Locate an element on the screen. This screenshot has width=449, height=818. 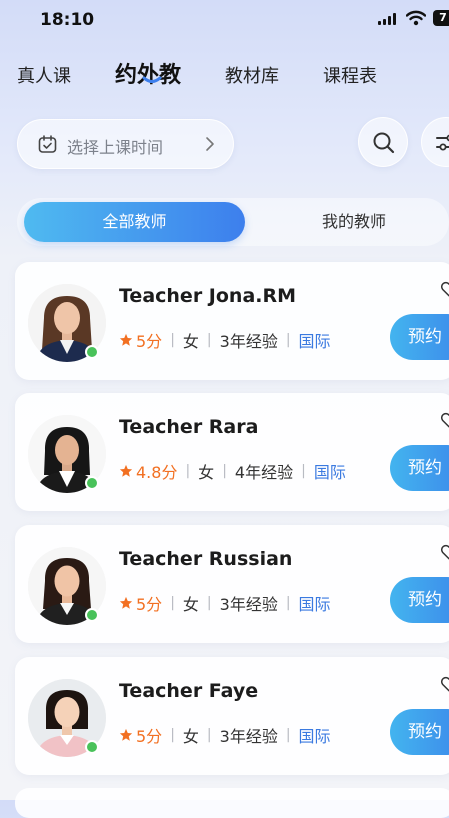
teacher-card: Teacher Rara 4.8分 | 女 | 4年经验 | 国际 预约 is located at coordinates (232, 452).